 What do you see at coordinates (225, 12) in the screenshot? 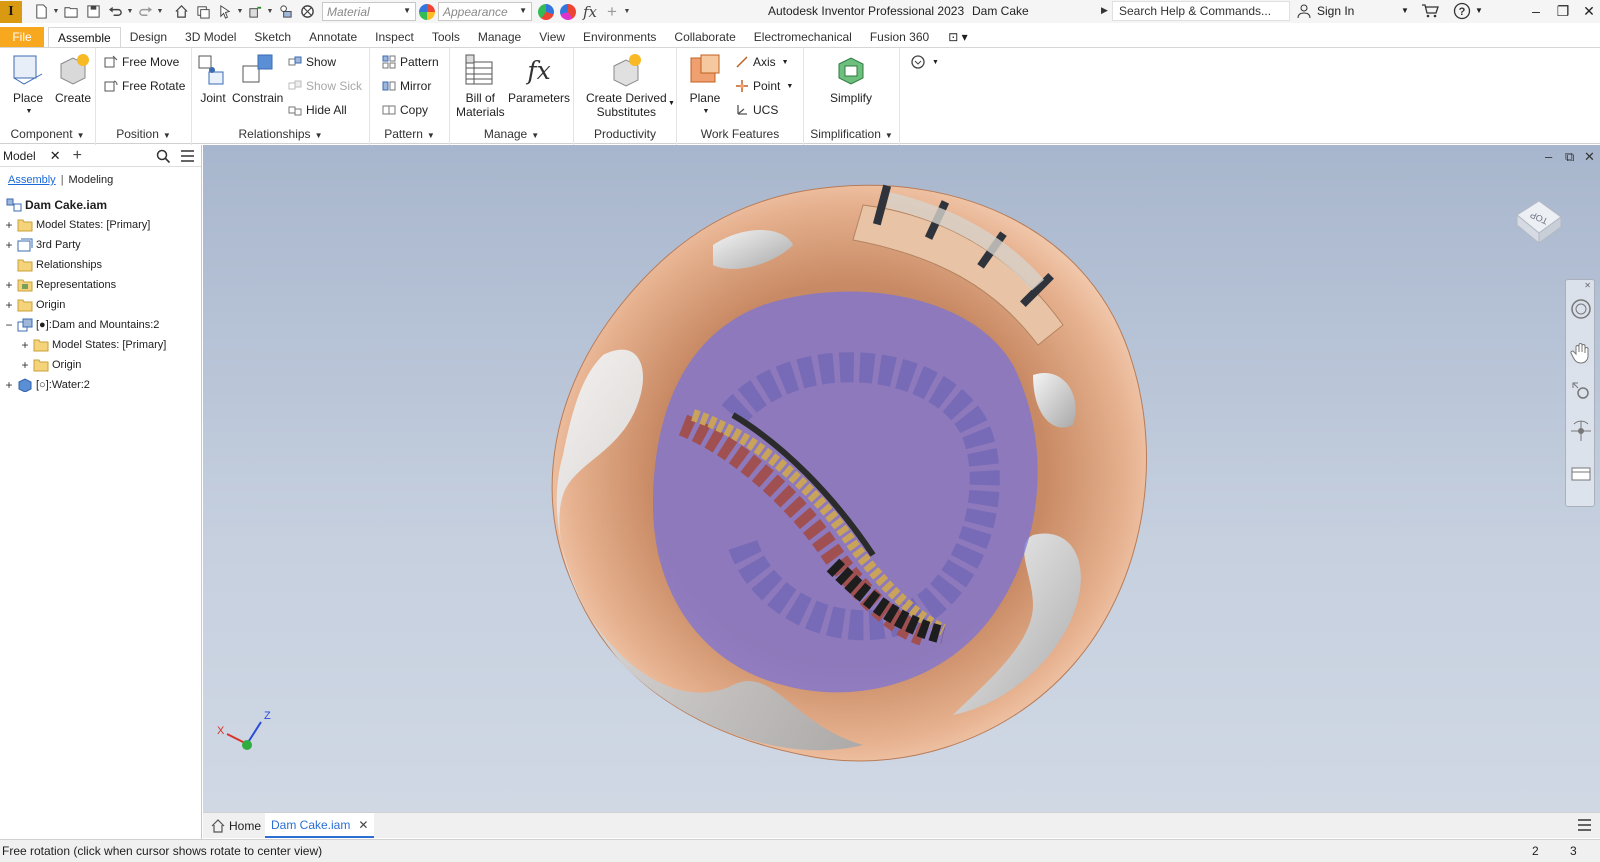
I see `select-icon` at bounding box center [225, 12].